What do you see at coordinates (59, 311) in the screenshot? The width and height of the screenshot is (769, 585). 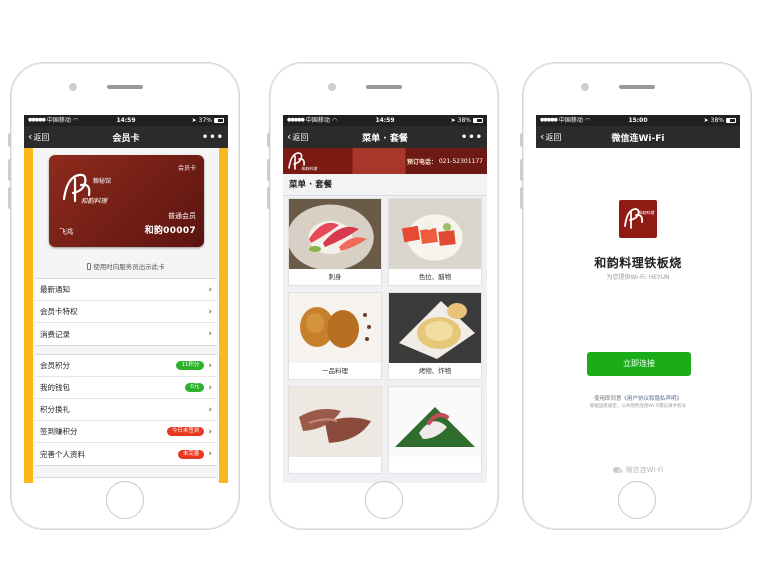 I see `menu-row-label: 会员卡特权` at bounding box center [59, 311].